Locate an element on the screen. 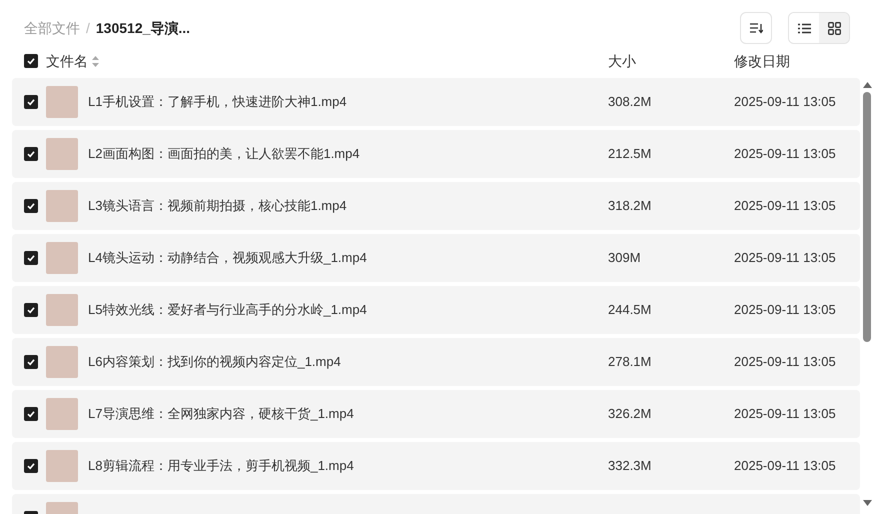 This screenshot has width=874, height=514. file-row: L2画面构图：画面拍的美，让人欲罢不能1.mp4 212.5M 2025-09-11 13:05 is located at coordinates (436, 154).